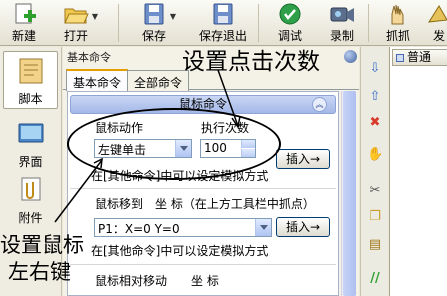  Describe the element at coordinates (95, 16) in the screenshot. I see `open-dropdown-icon: ▼` at that location.